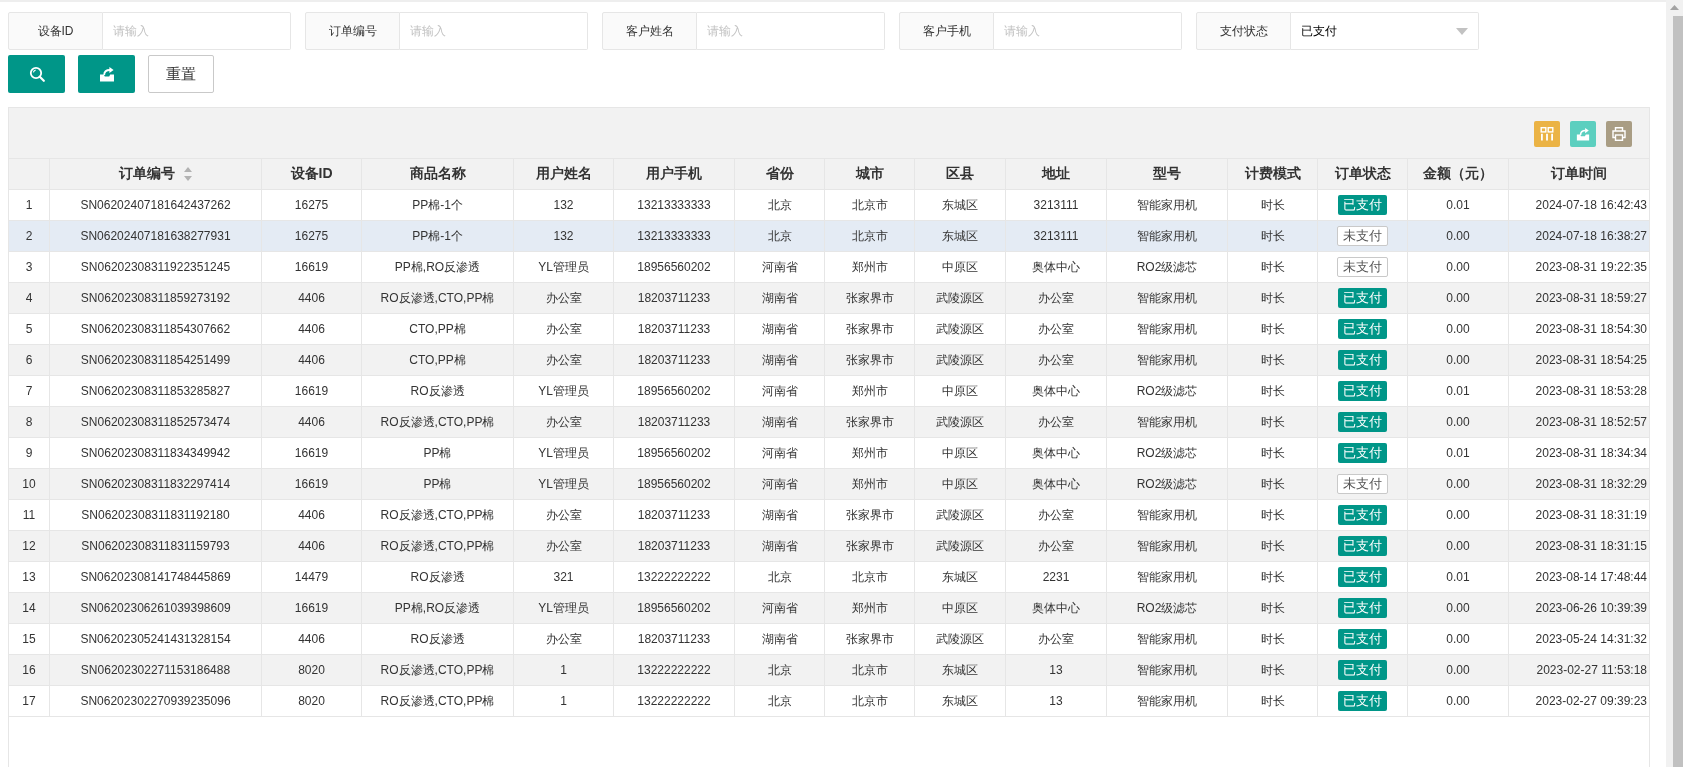 The height and width of the screenshot is (767, 1683). I want to click on table-row: 13 SN06202308141748445869 14479 RO反渗透 321 13222222222 北京 北京市 东城区 2231 智能家用机 时长 已支付 0.01 2023-08-14 17:48:44, so click(829, 577).